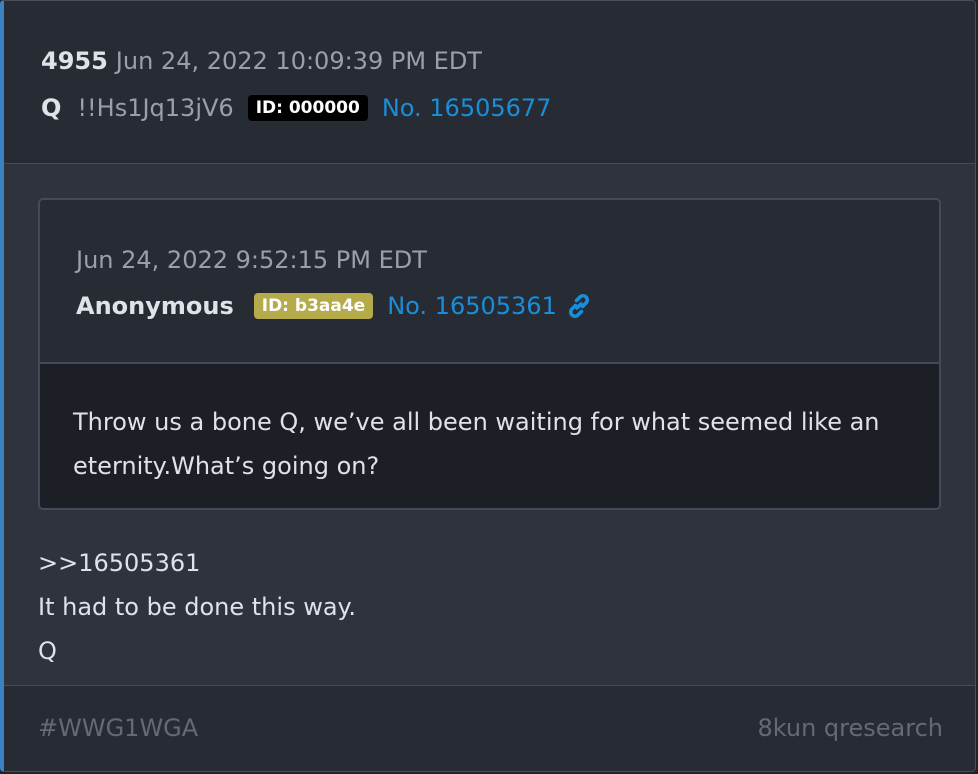  What do you see at coordinates (155, 108) in the screenshot?
I see `post-tripcode: !!Hs1Jq13jV6` at bounding box center [155, 108].